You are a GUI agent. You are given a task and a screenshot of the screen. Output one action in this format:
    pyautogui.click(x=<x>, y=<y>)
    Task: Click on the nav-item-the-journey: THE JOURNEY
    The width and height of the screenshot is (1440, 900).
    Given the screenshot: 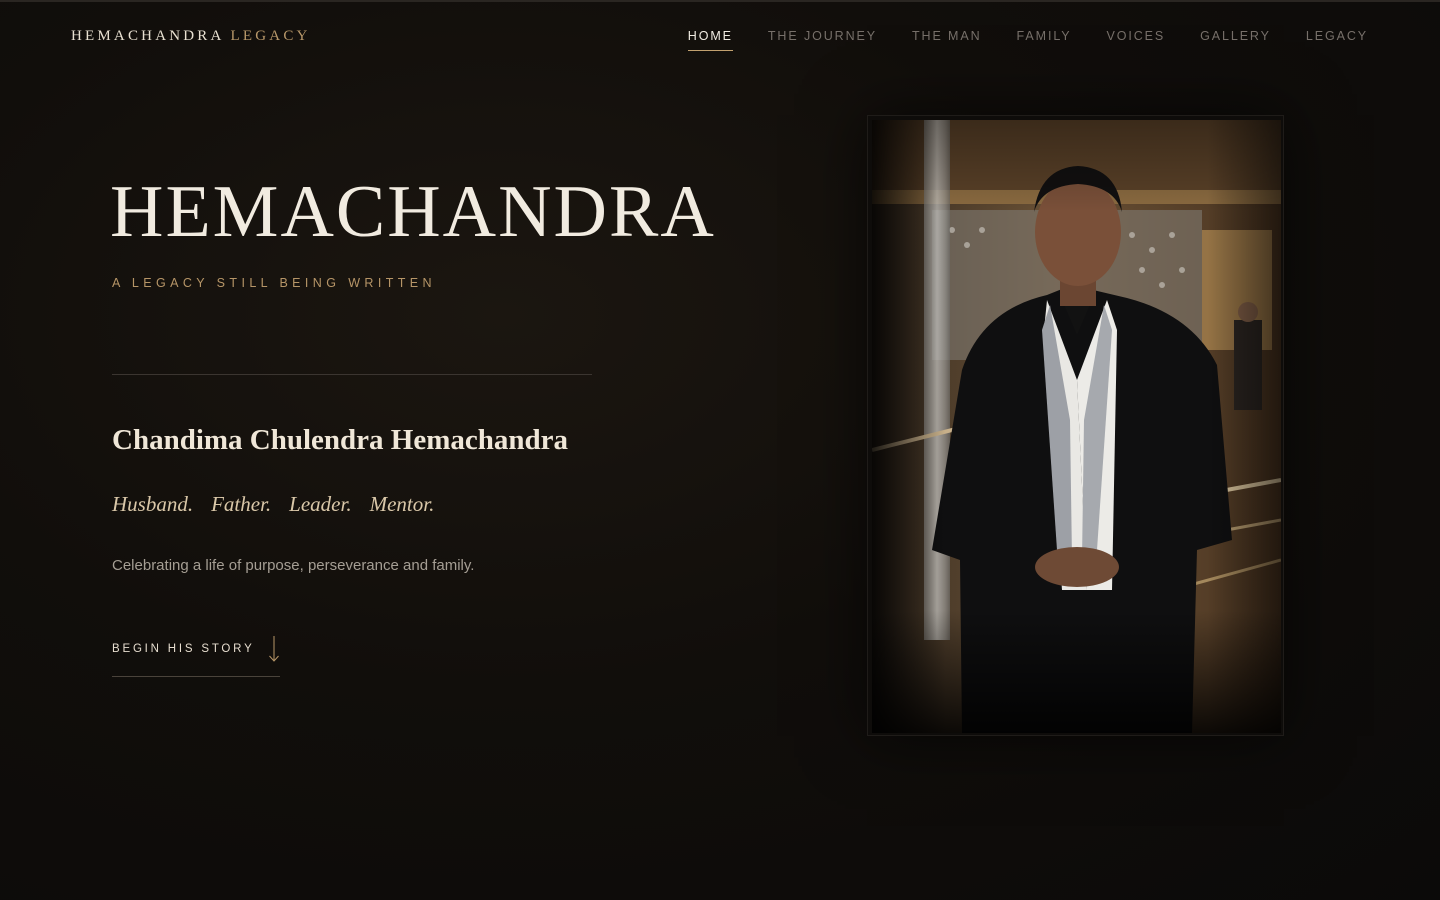 What is the action you would take?
    pyautogui.click(x=822, y=36)
    